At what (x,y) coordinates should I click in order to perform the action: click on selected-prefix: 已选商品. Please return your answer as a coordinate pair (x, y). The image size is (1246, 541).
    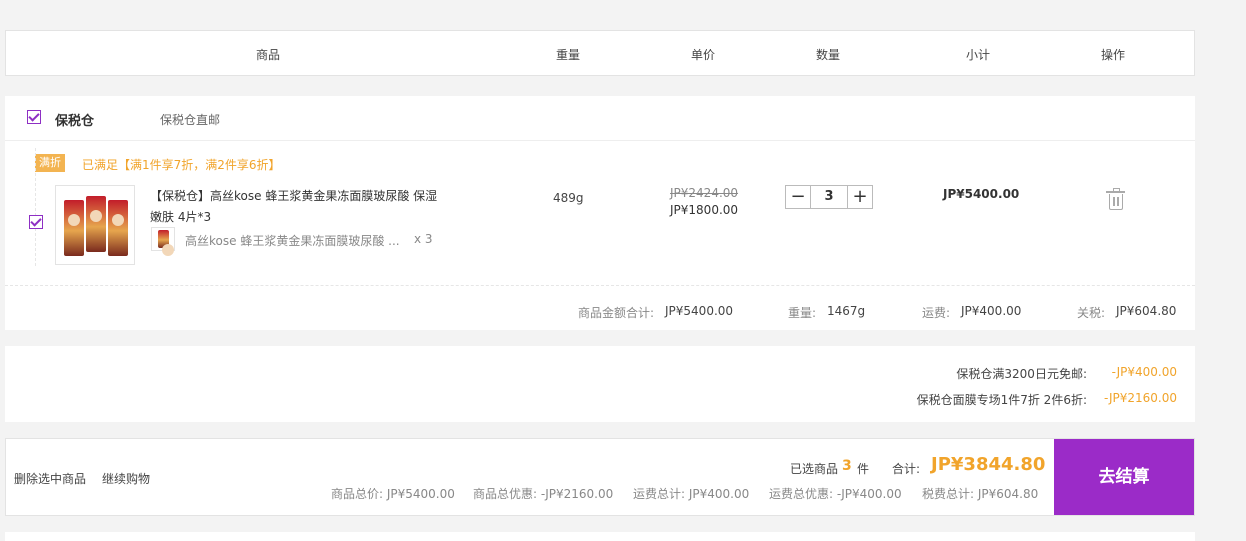
    Looking at the image, I should click on (814, 469).